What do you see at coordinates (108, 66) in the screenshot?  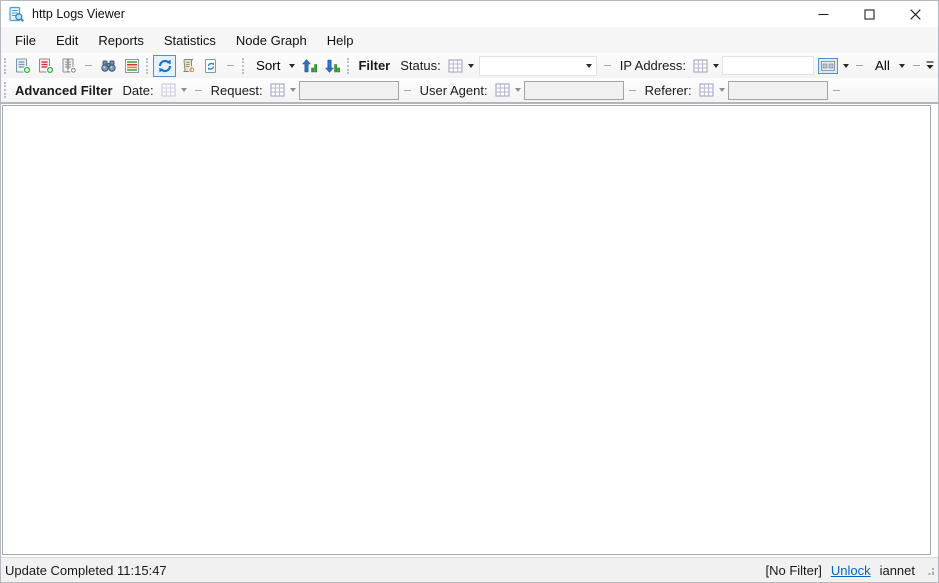 I see `search-button` at bounding box center [108, 66].